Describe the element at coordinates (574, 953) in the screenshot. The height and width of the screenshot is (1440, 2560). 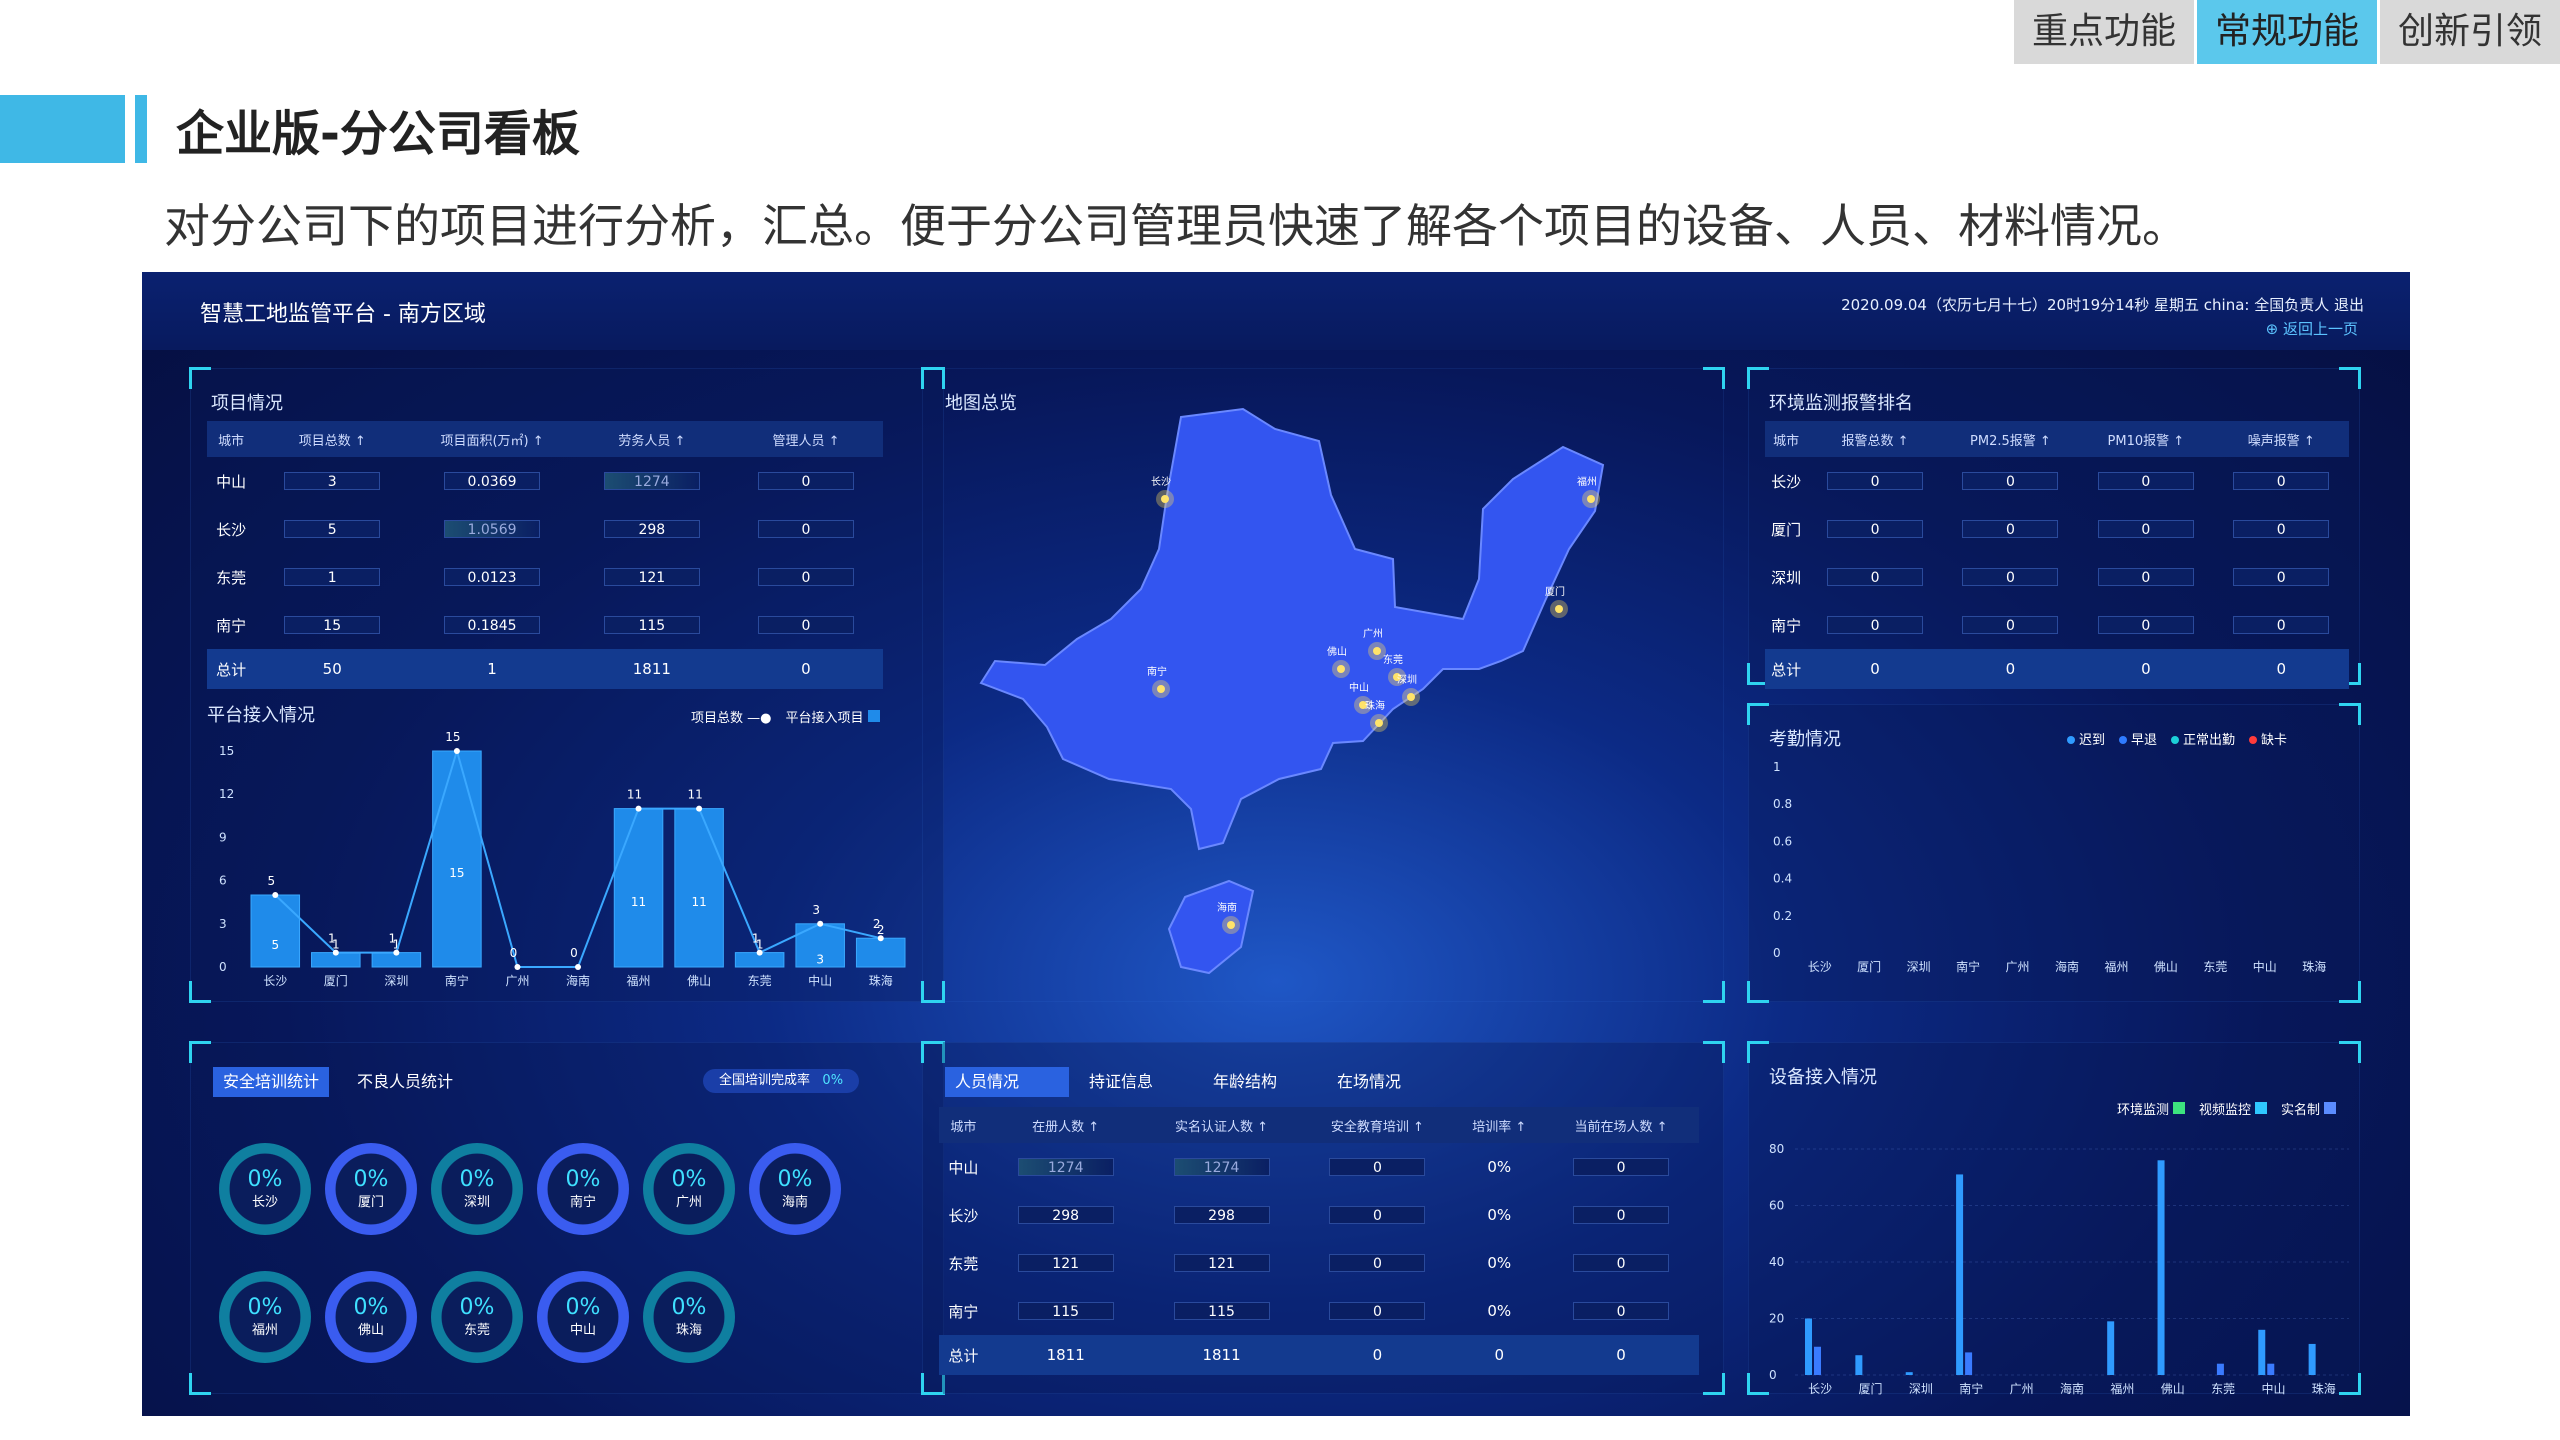
I see `line-data-label: 0` at that location.